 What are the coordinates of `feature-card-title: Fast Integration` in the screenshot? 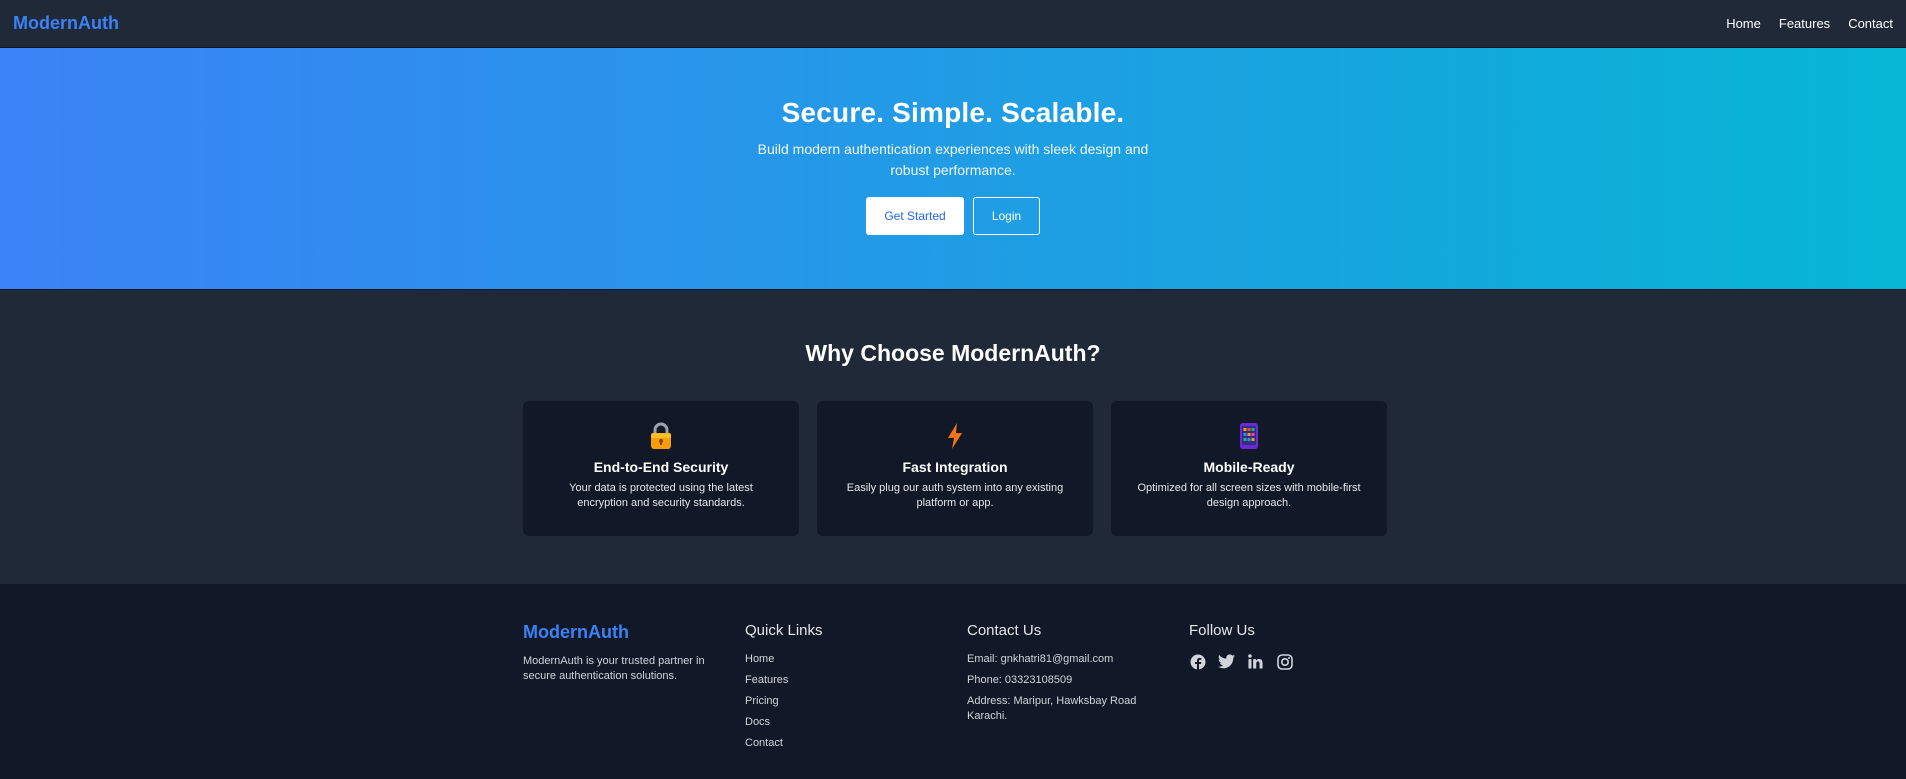 It's located at (955, 467).